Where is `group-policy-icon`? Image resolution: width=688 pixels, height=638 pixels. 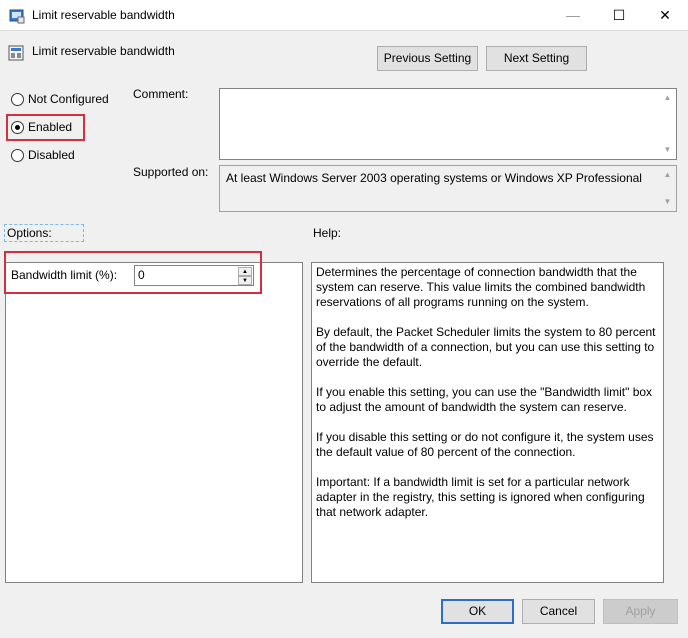 group-policy-icon is located at coordinates (17, 16).